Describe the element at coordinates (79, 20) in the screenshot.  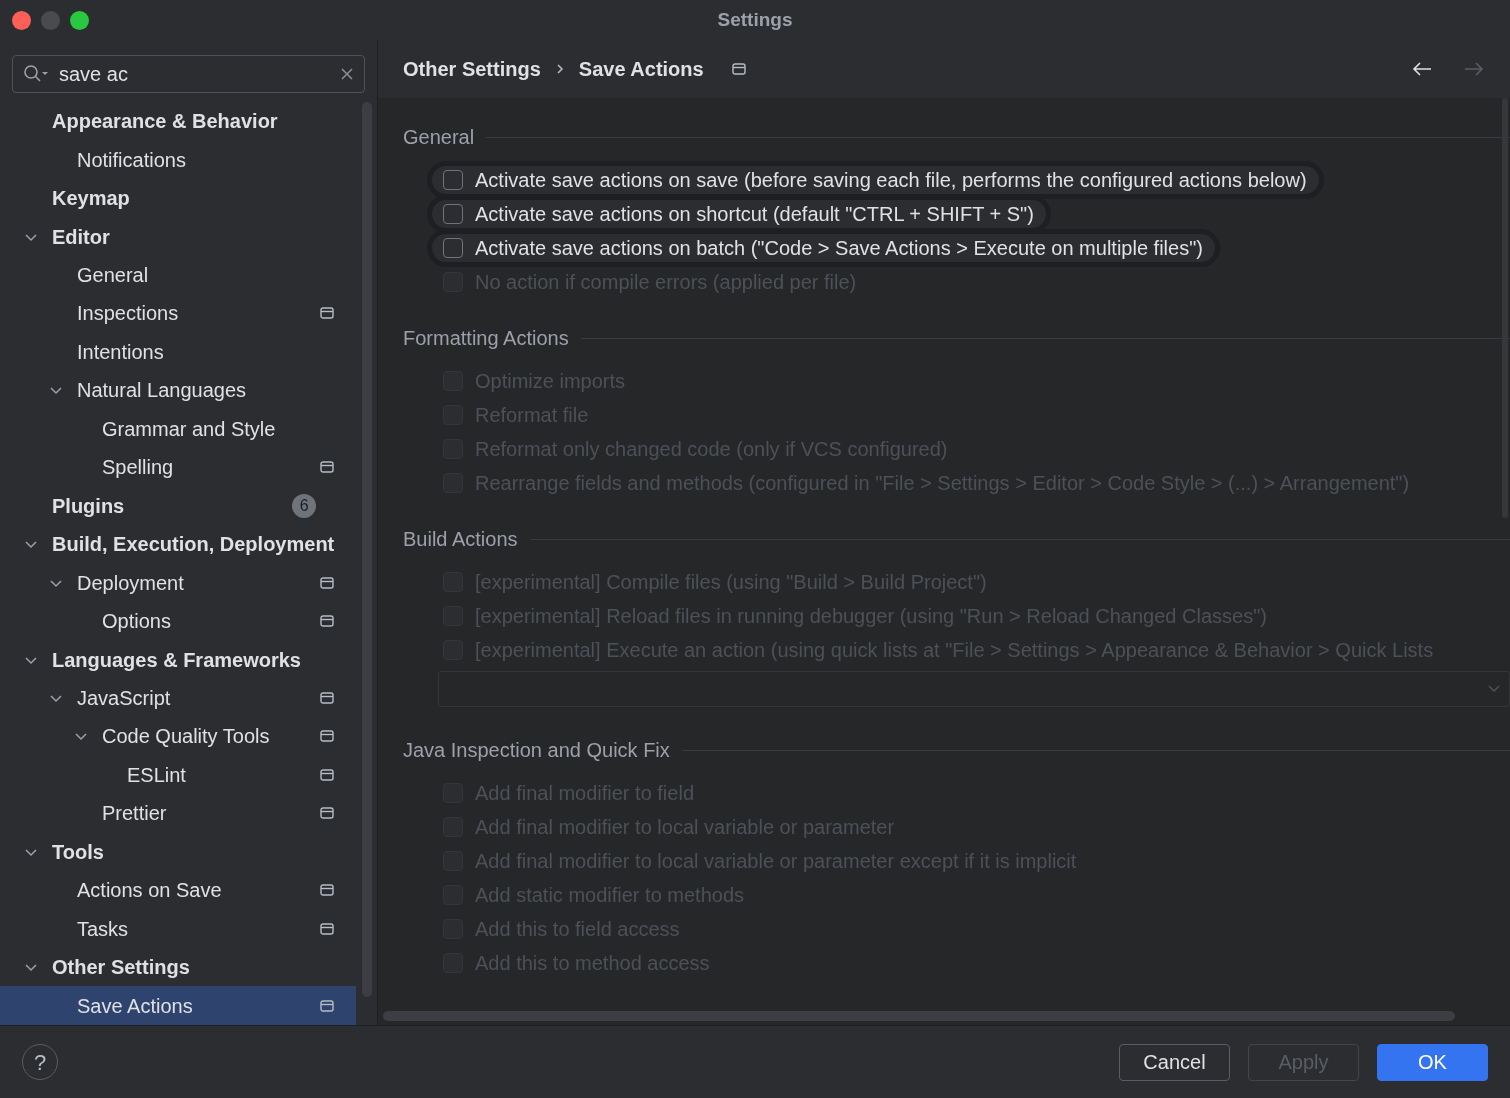
I see `maximize-window-button` at that location.